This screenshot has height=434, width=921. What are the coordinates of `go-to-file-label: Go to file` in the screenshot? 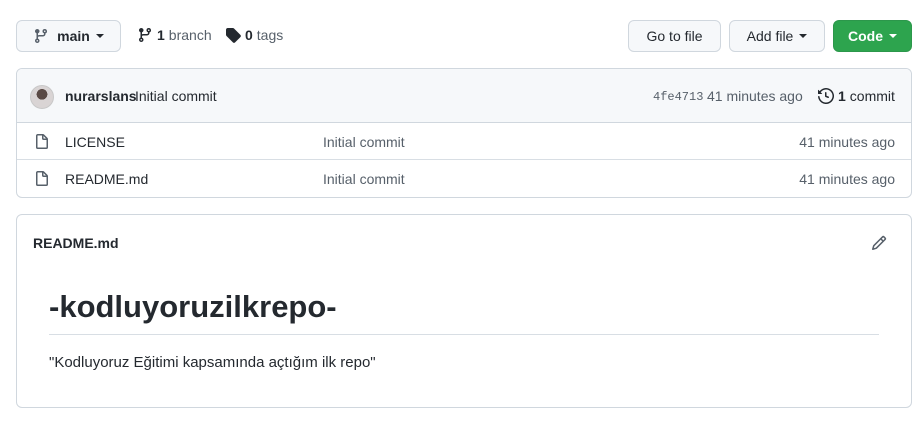 It's located at (674, 36).